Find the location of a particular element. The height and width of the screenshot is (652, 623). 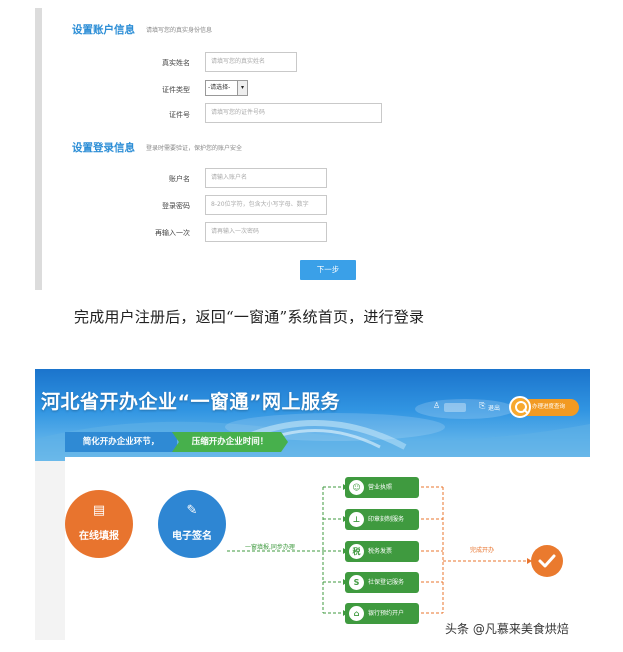

service-seal-engraving: ⊥ 印章刻制服务 is located at coordinates (382, 519).